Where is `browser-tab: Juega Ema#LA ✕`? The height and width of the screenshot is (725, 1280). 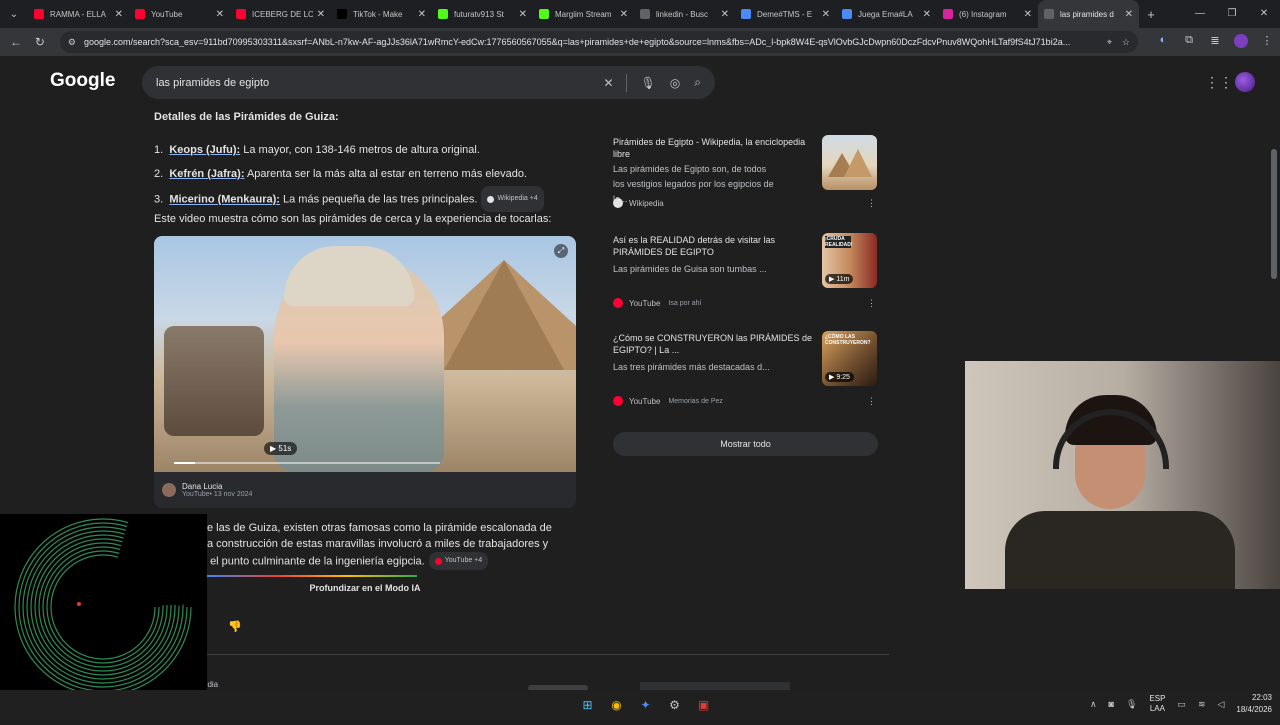
browser-tab: Juega Ema#LA ✕ is located at coordinates (886, 14).